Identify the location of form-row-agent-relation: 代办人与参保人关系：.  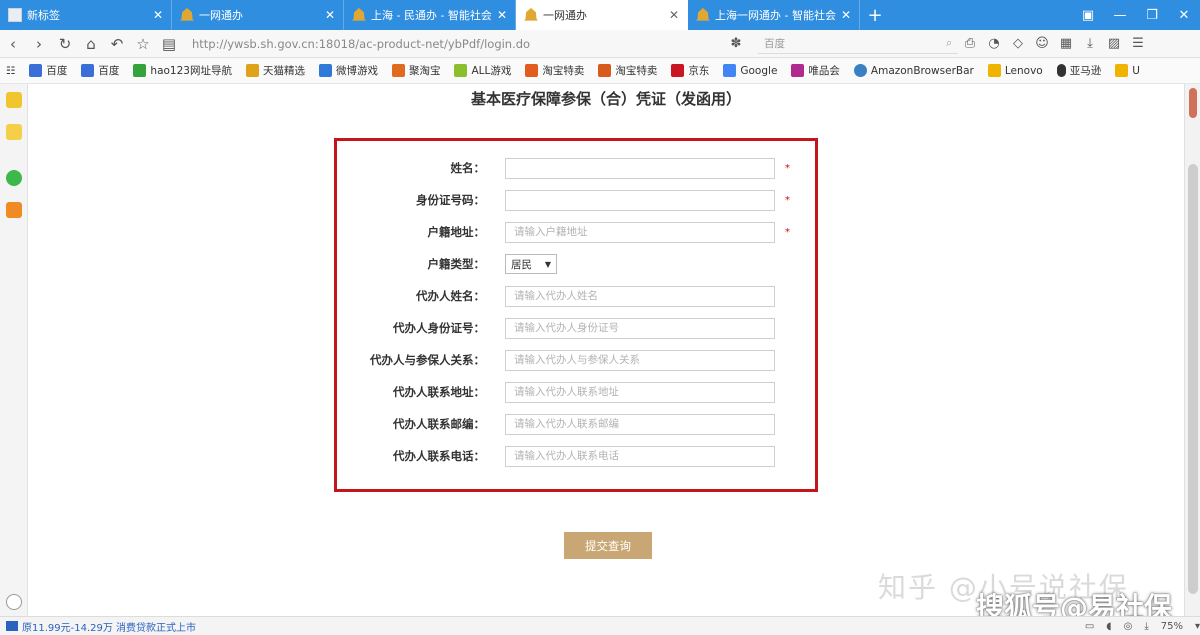
(576, 360).